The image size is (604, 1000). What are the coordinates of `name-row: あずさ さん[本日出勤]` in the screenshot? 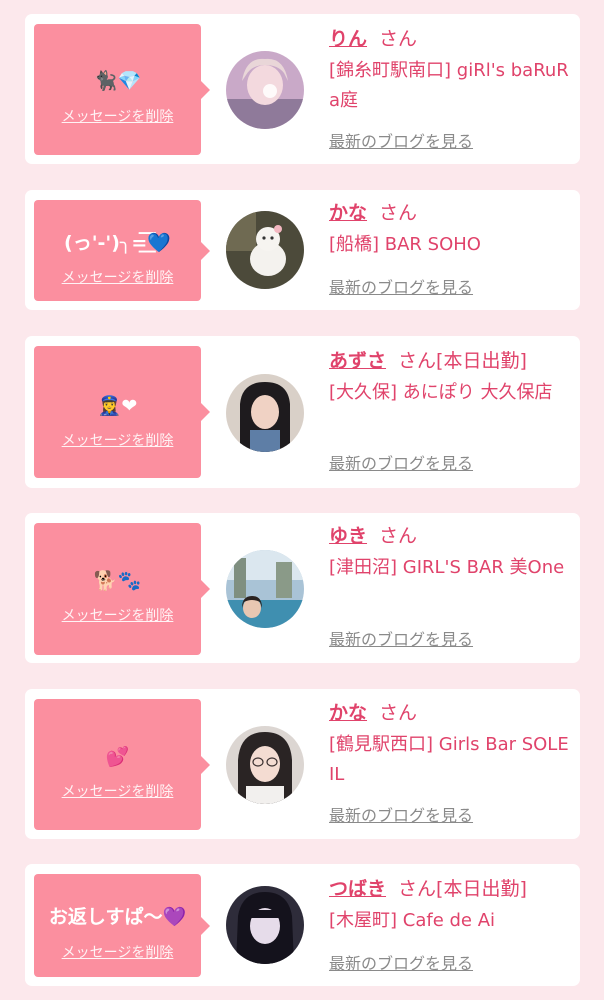 It's located at (451, 361).